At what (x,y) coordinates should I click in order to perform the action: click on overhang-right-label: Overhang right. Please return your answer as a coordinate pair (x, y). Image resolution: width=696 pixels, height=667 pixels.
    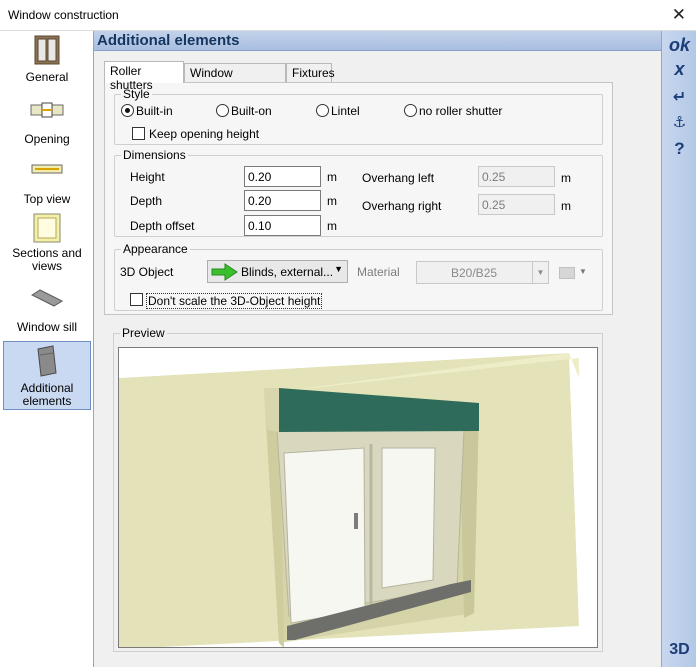
    Looking at the image, I should click on (402, 206).